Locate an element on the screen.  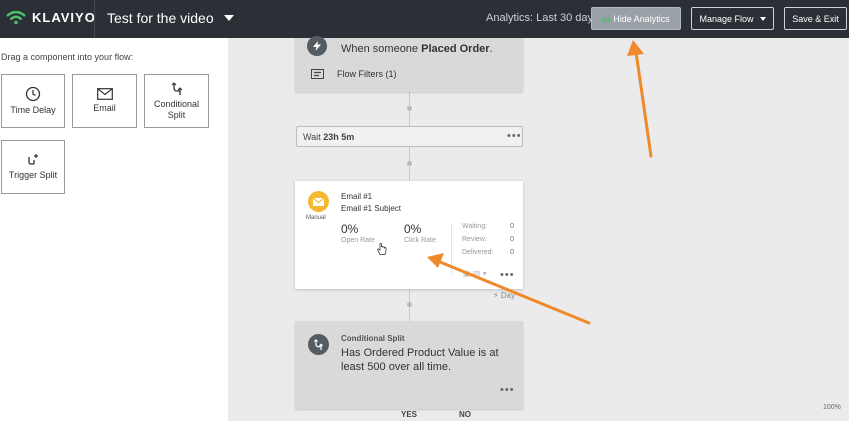
split-node-icon is located at coordinates (318, 344).